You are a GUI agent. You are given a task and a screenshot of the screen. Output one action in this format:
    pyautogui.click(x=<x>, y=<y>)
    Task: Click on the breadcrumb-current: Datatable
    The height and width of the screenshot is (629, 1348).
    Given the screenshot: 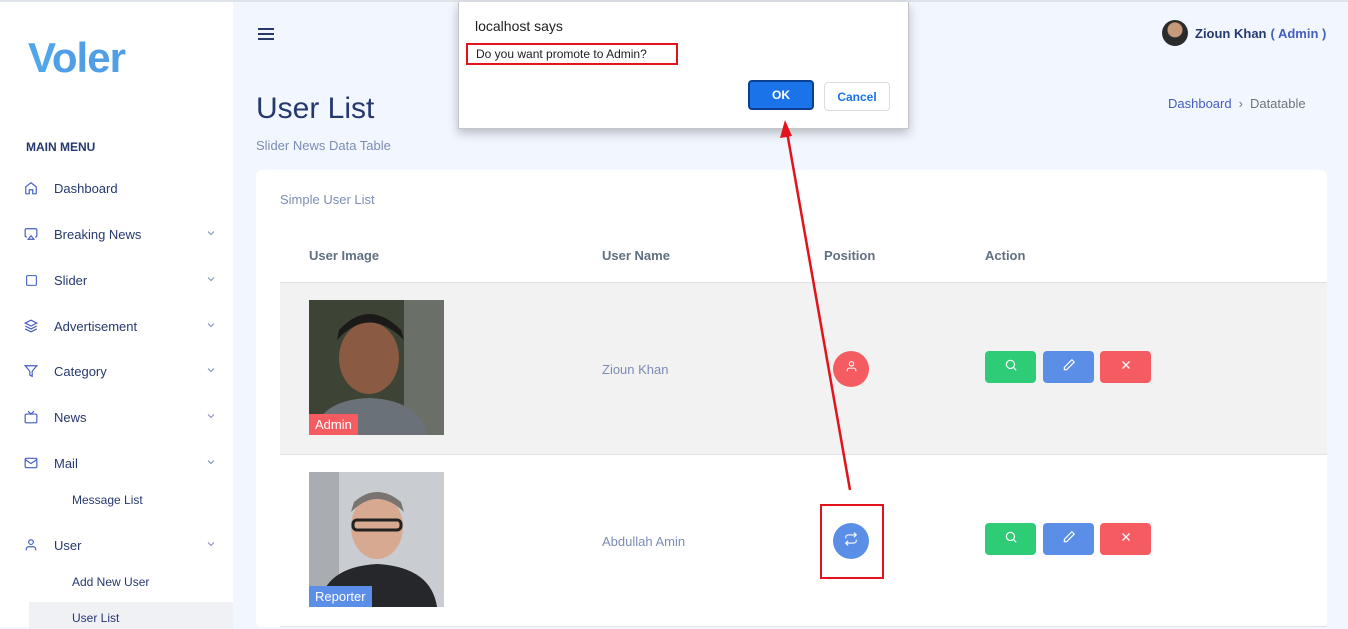 What is the action you would take?
    pyautogui.click(x=1277, y=103)
    